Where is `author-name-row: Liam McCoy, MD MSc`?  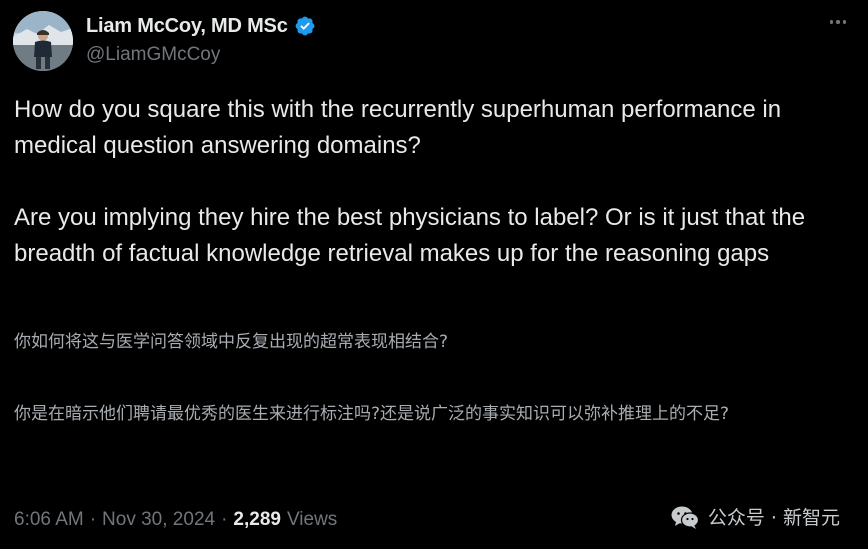
author-name-row: Liam McCoy, MD MSc is located at coordinates (201, 26).